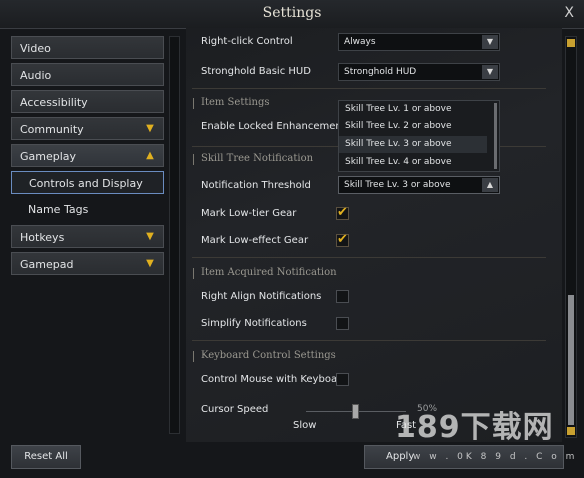 This screenshot has width=584, height=478. I want to click on sidebar-item-video: Video, so click(87, 47).